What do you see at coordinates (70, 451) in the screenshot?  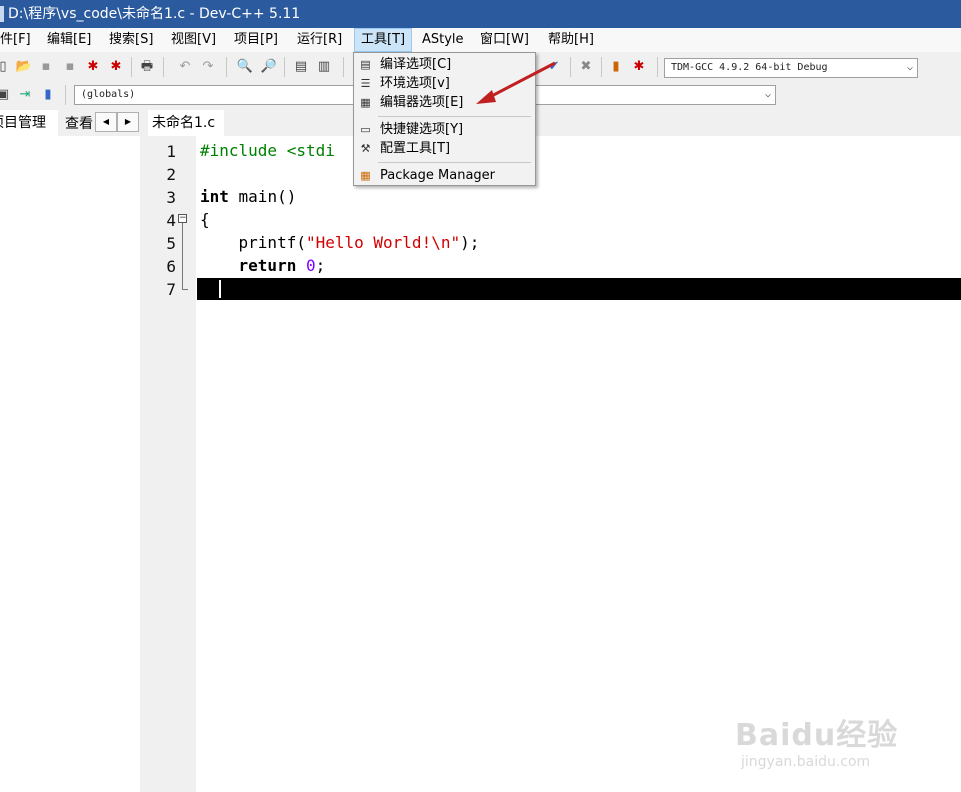 I see `project-panel: 项目管理 查看 ◀ ▶` at bounding box center [70, 451].